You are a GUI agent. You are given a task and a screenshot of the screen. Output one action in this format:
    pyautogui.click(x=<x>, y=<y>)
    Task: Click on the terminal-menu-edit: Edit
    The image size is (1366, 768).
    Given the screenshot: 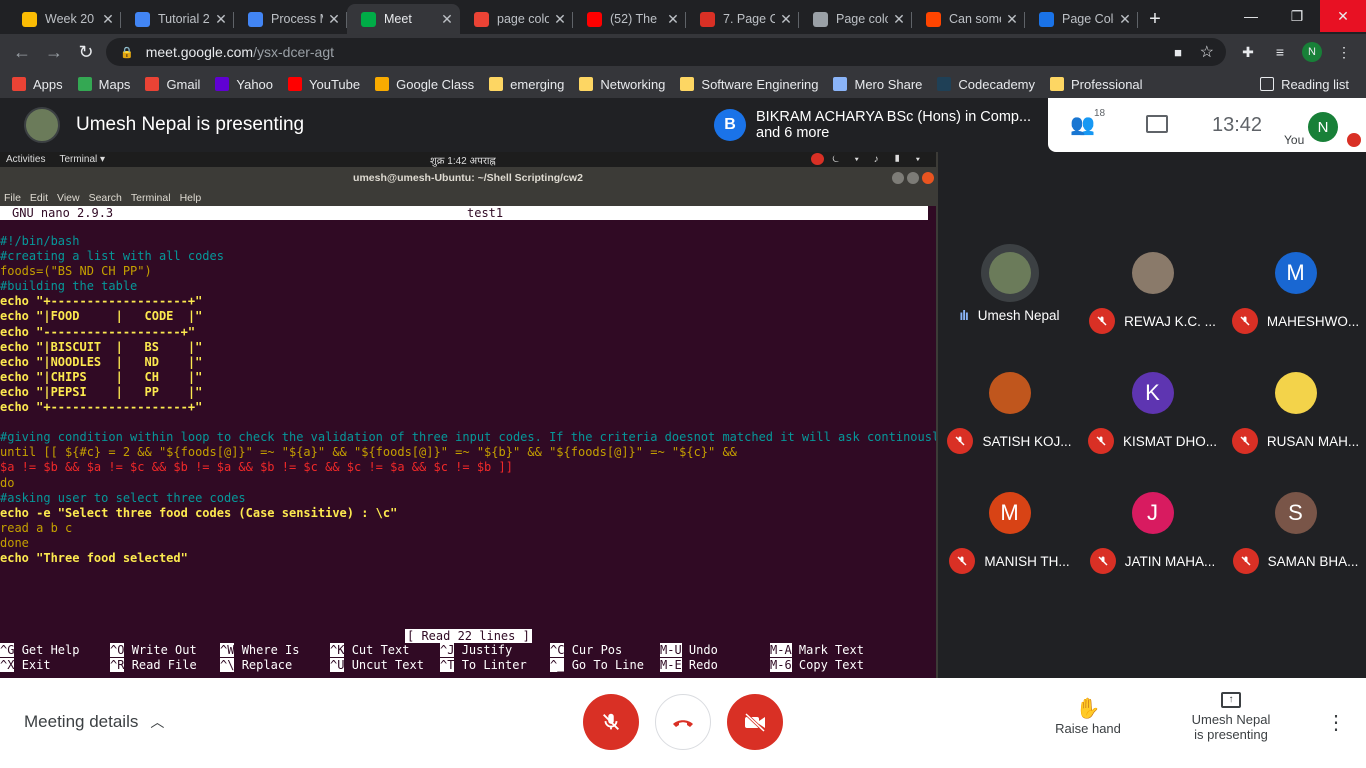 What is the action you would take?
    pyautogui.click(x=39, y=198)
    